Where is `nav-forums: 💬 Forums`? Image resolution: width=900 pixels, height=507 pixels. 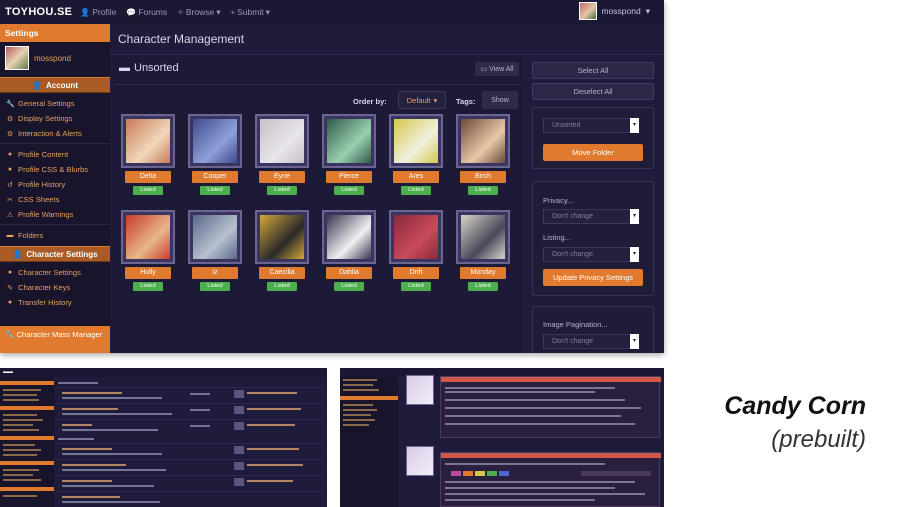 nav-forums: 💬 Forums is located at coordinates (146, 12).